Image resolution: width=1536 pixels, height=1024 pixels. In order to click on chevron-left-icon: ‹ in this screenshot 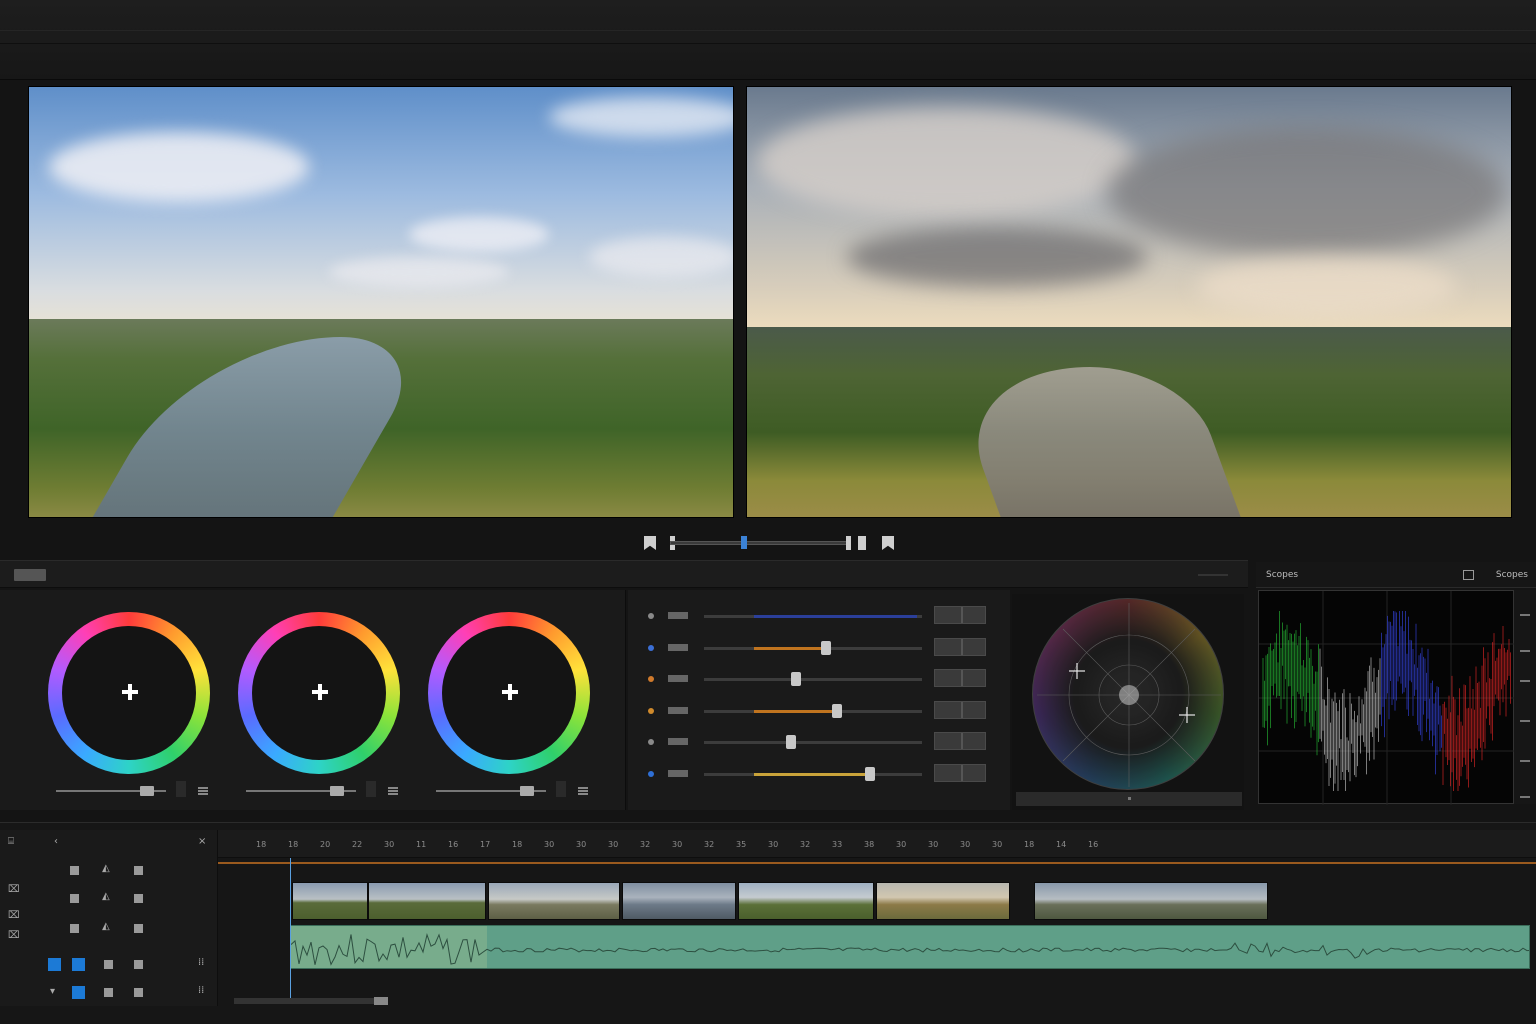, I will do `click(56, 841)`.